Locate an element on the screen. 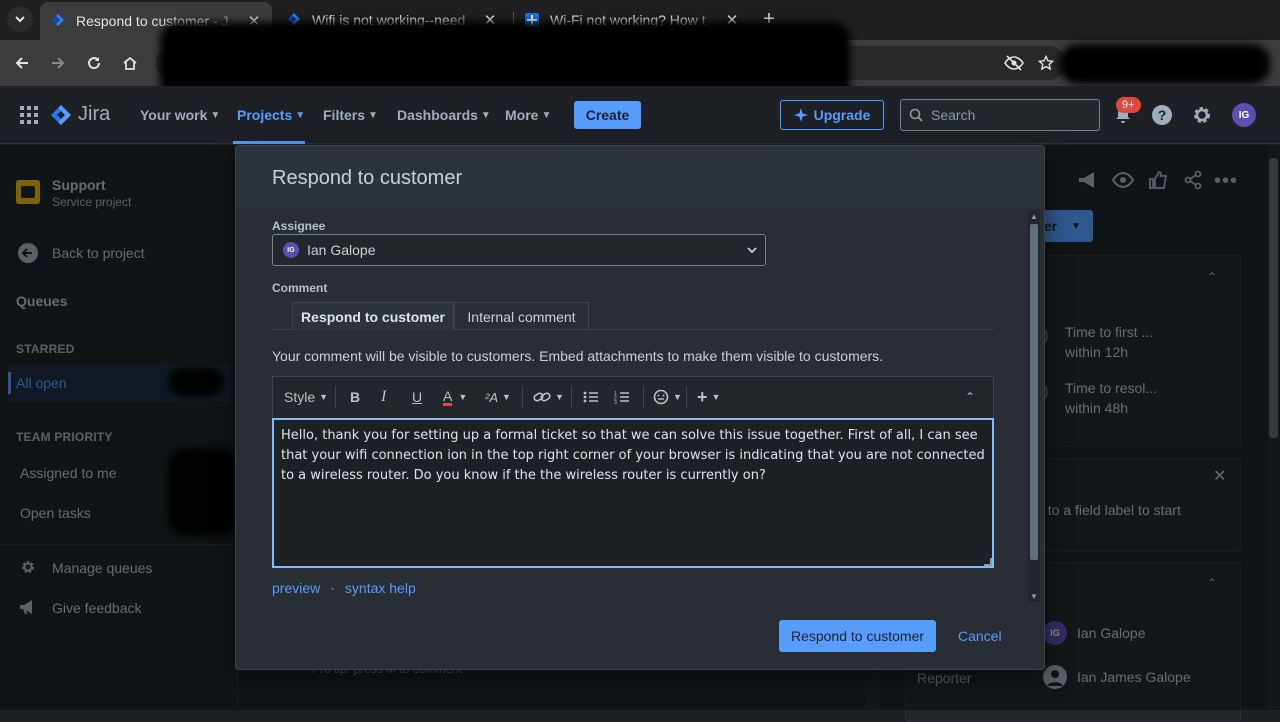 This screenshot has width=1280, height=722. more-formatting-button: ²A ▼ is located at coordinates (498, 397).